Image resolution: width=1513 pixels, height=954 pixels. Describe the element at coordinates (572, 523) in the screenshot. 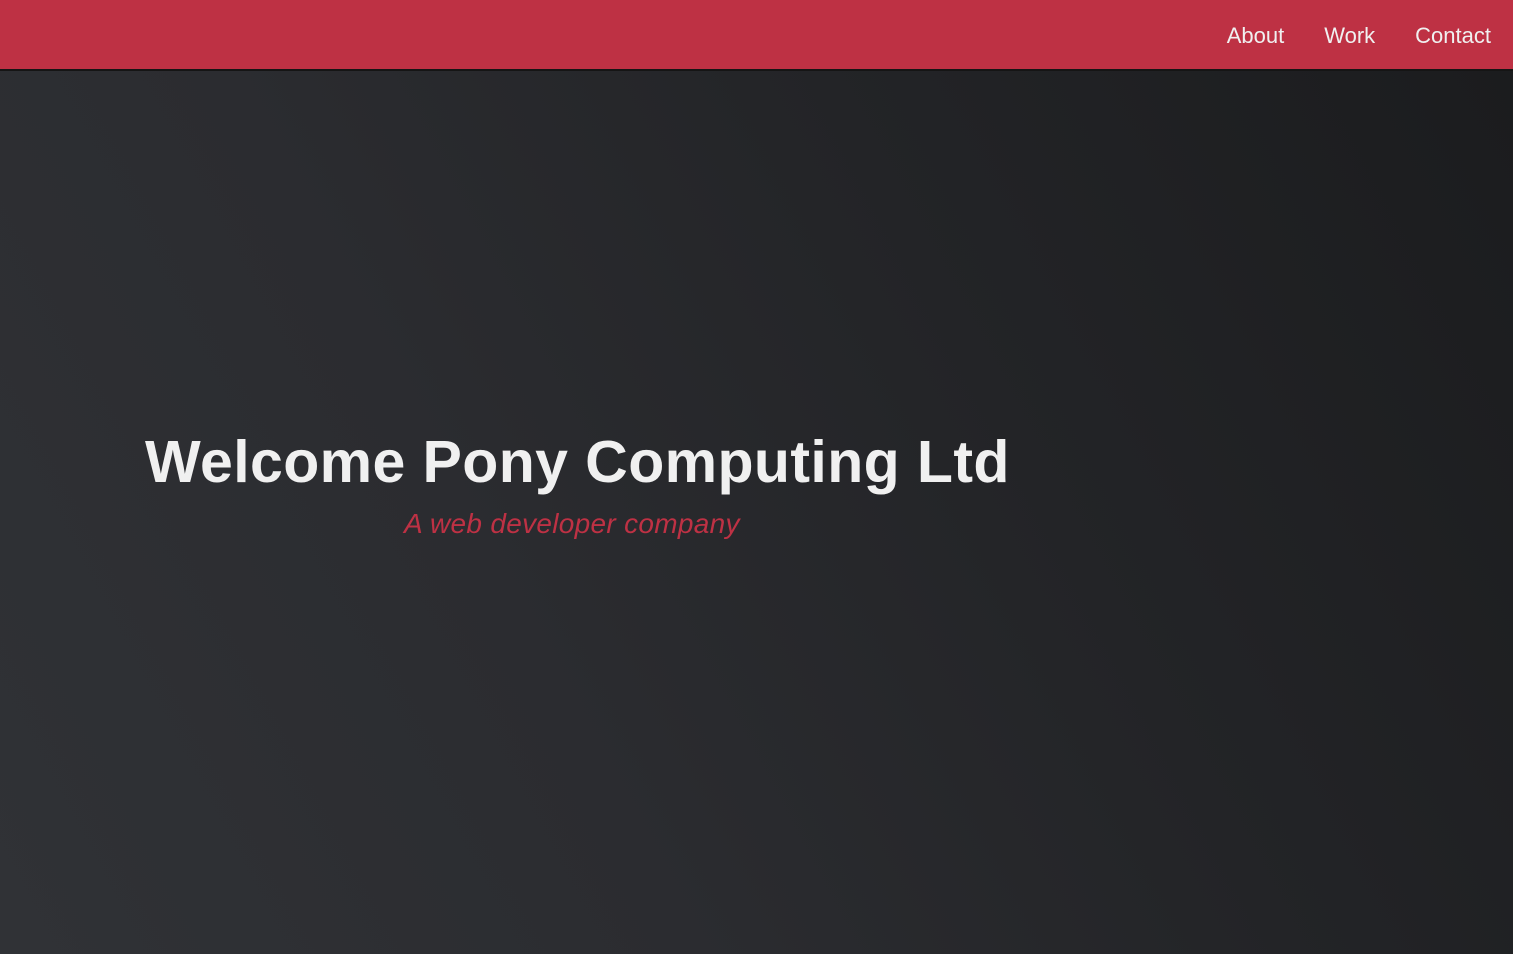

I see `welcome-subtitle: A web developer company` at that location.